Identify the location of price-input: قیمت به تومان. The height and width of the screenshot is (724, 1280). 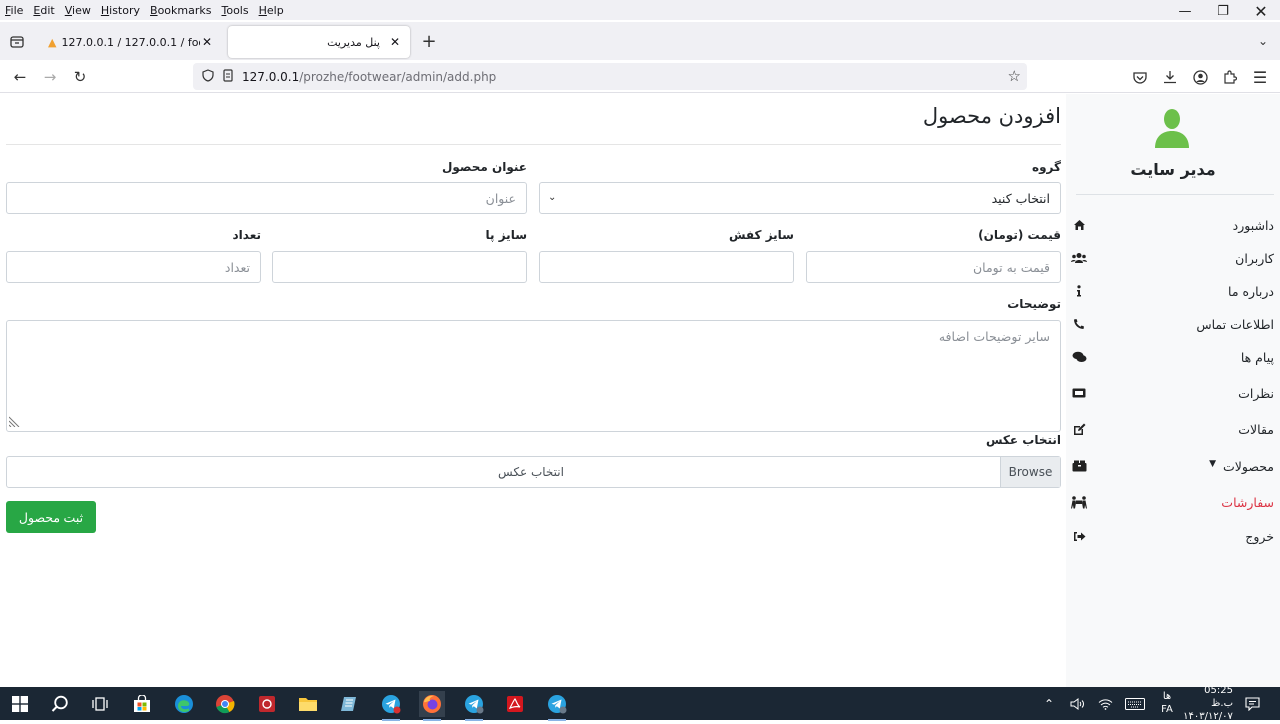
(933, 267).